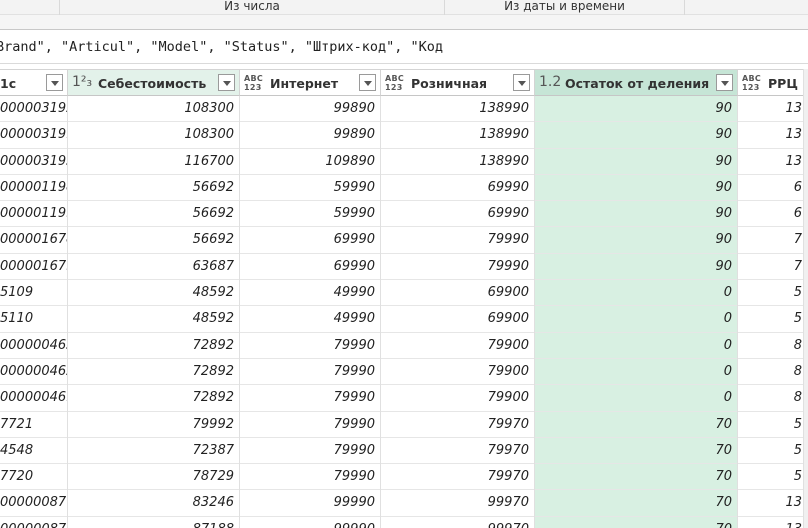 The width and height of the screenshot is (808, 528). Describe the element at coordinates (34, 82) in the screenshot. I see `column-header-1c: 1c` at that location.